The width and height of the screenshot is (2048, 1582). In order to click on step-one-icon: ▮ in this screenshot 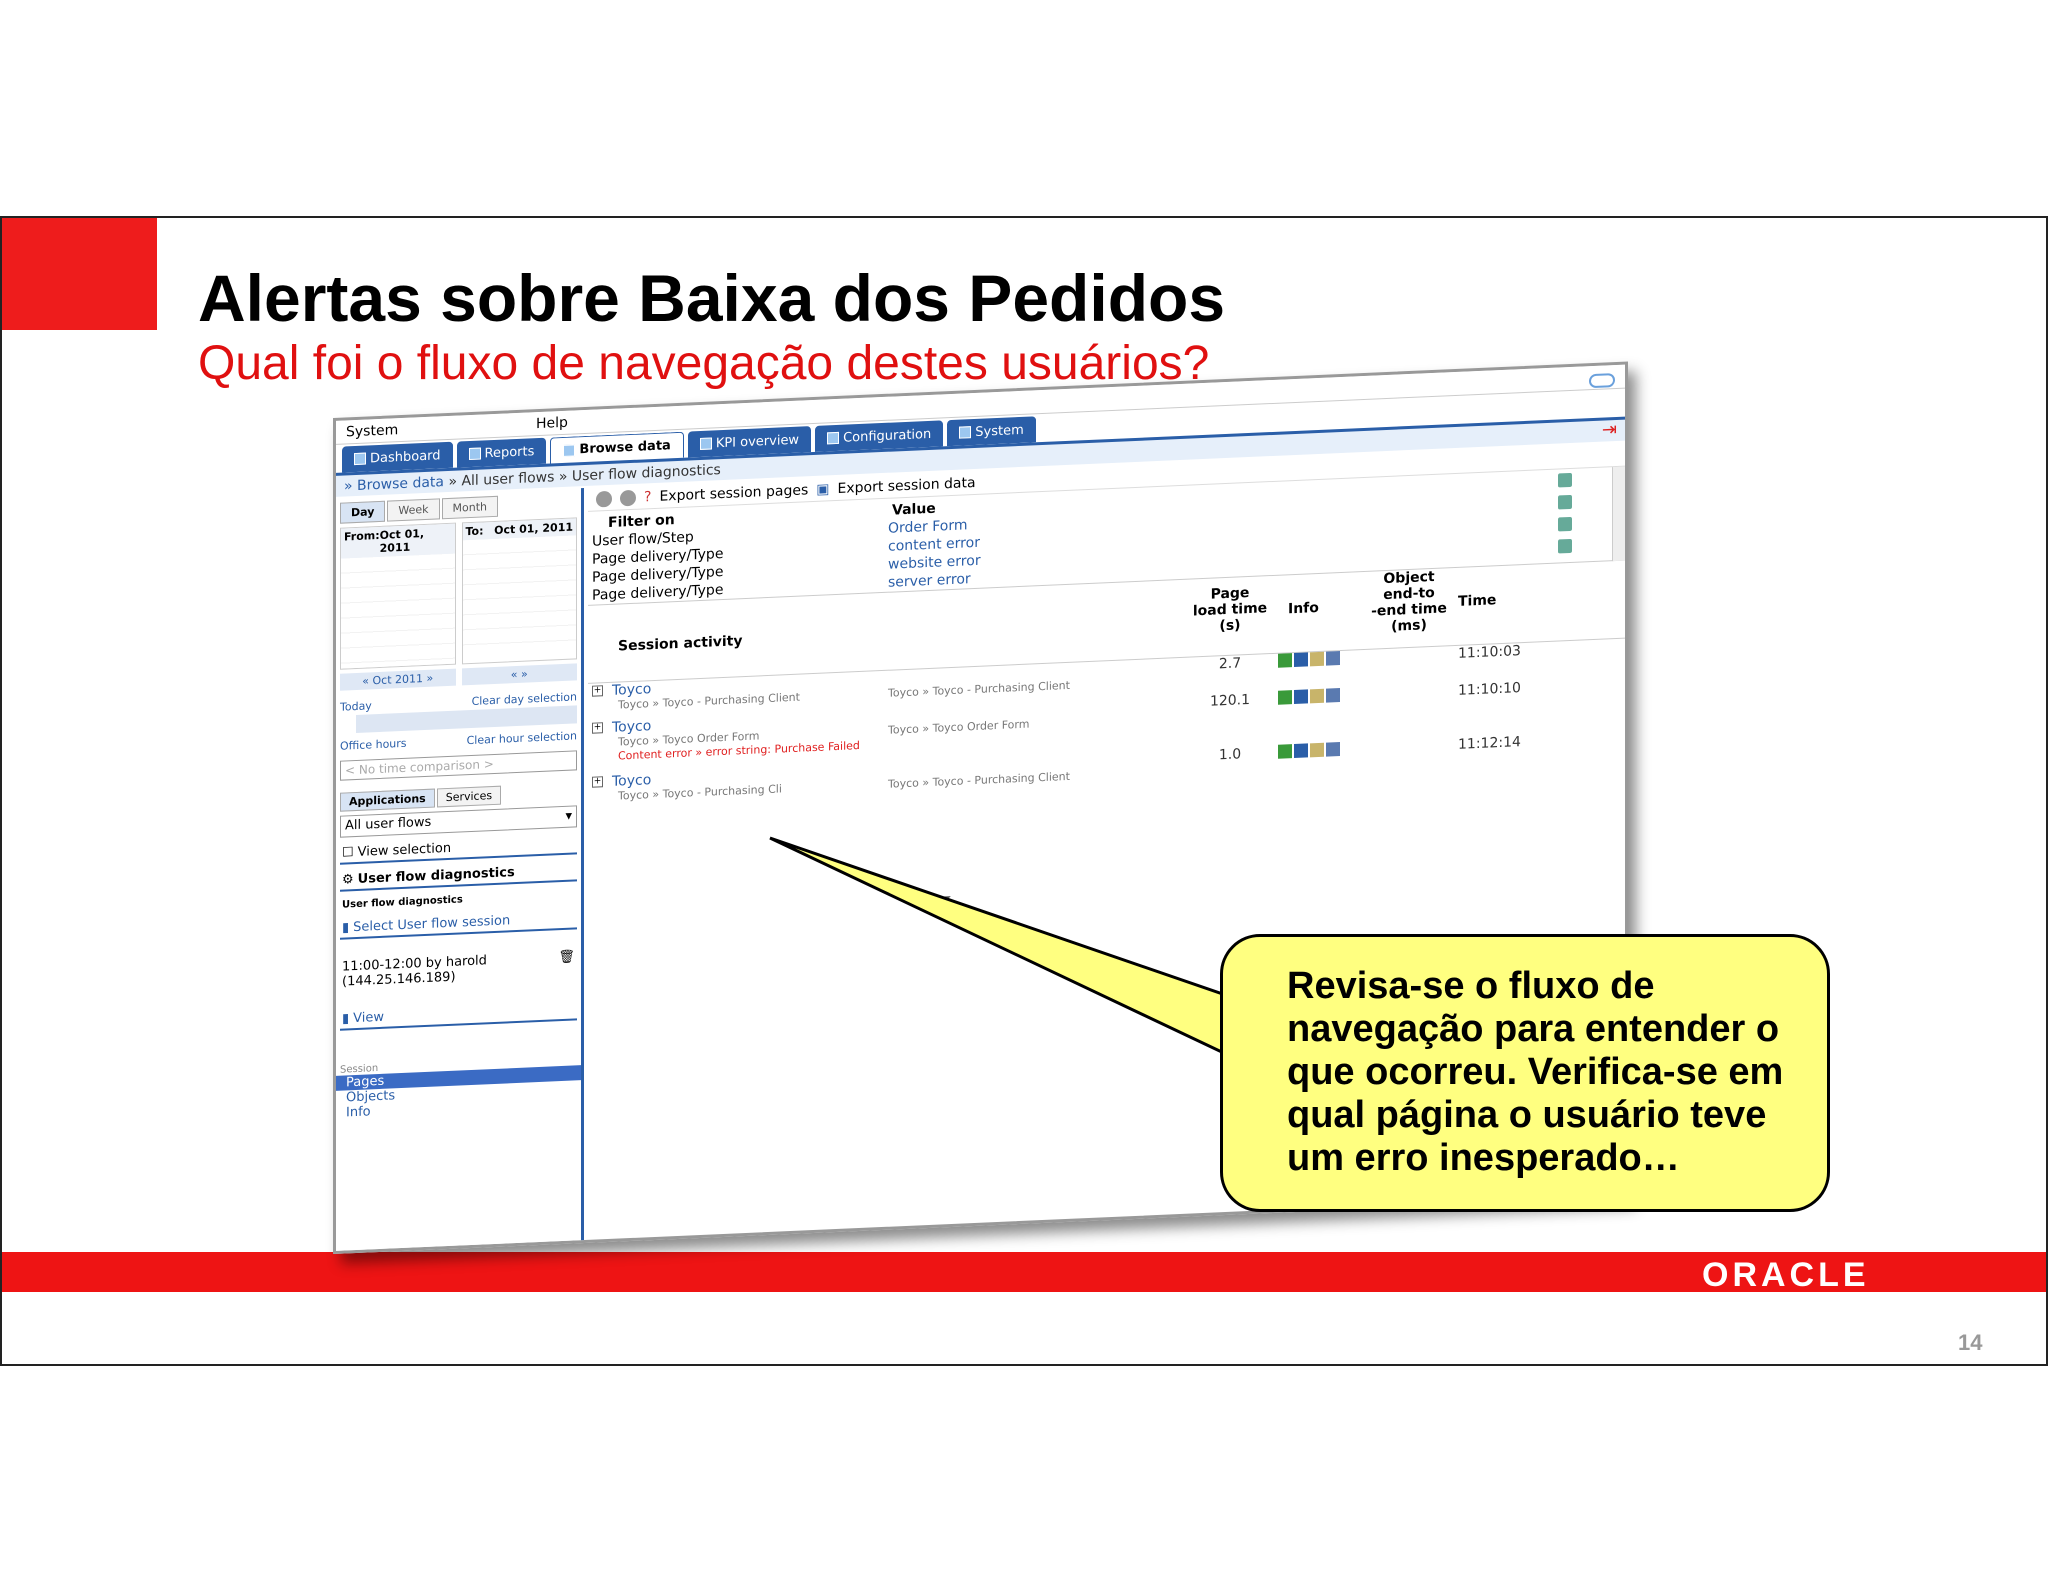, I will do `click(346, 928)`.